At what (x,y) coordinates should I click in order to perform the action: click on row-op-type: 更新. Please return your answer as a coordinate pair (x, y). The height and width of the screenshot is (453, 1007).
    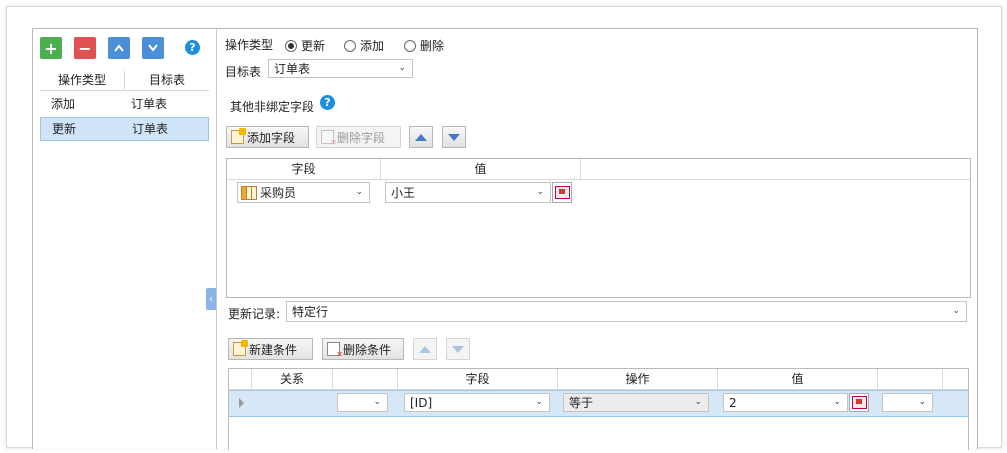
    Looking at the image, I should click on (64, 129).